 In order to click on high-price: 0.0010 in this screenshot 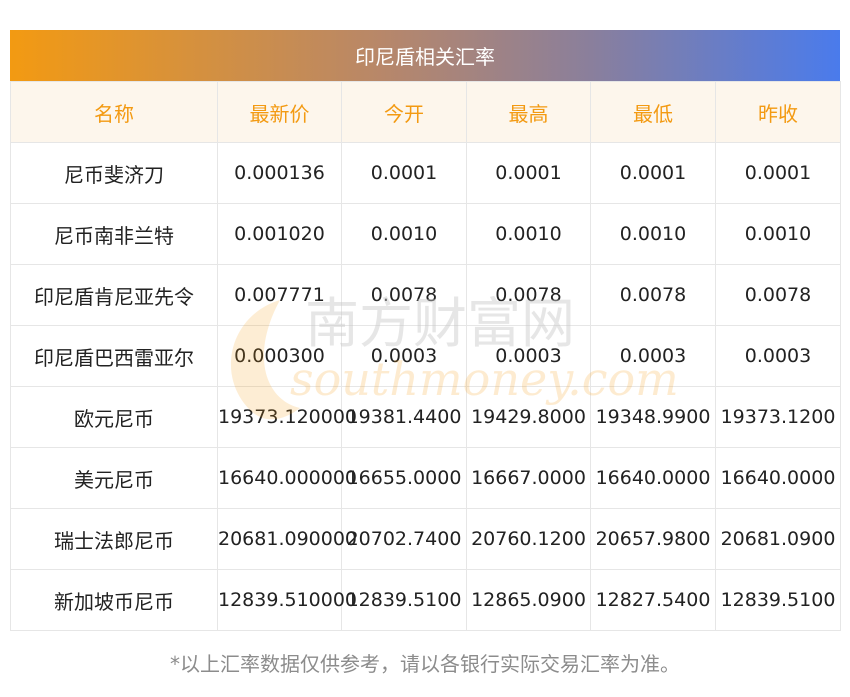, I will do `click(528, 234)`.